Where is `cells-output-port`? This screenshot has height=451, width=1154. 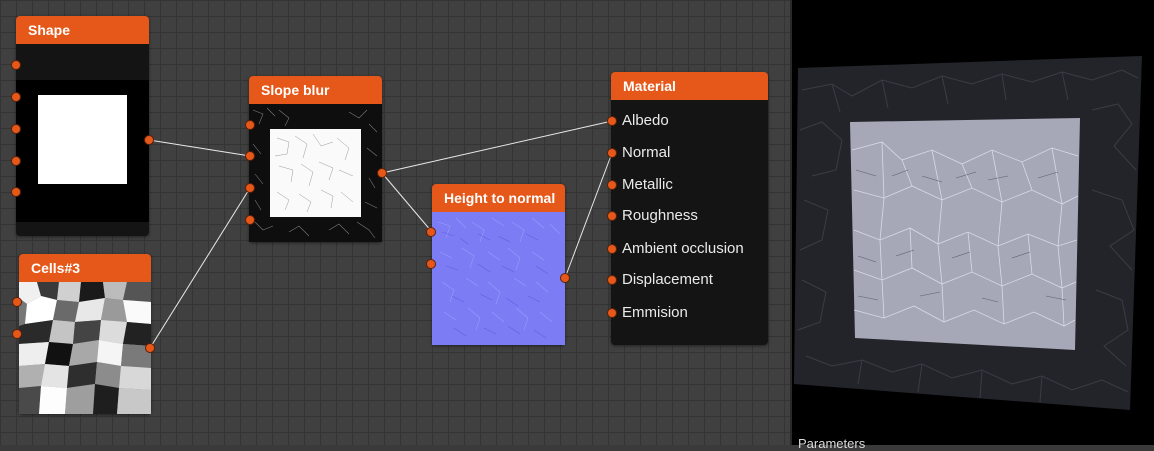
cells-output-port is located at coordinates (150, 348).